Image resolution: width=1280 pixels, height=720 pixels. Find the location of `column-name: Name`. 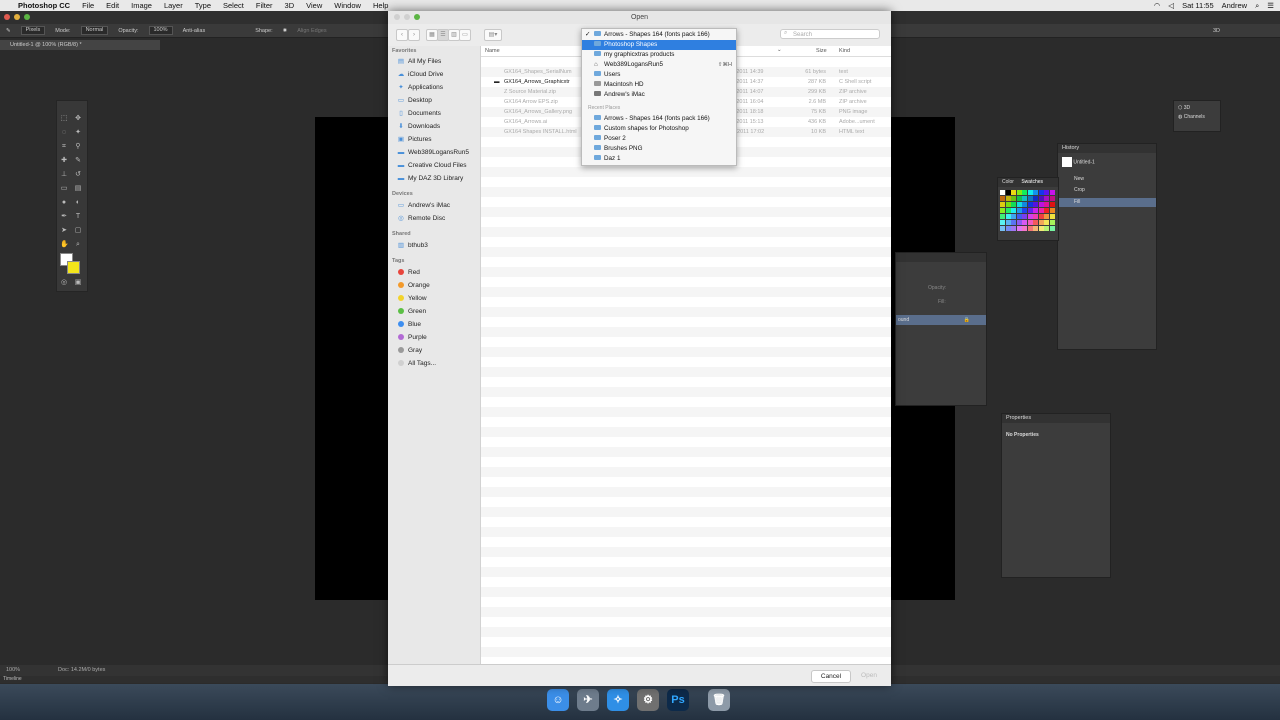

column-name: Name is located at coordinates (492, 51).